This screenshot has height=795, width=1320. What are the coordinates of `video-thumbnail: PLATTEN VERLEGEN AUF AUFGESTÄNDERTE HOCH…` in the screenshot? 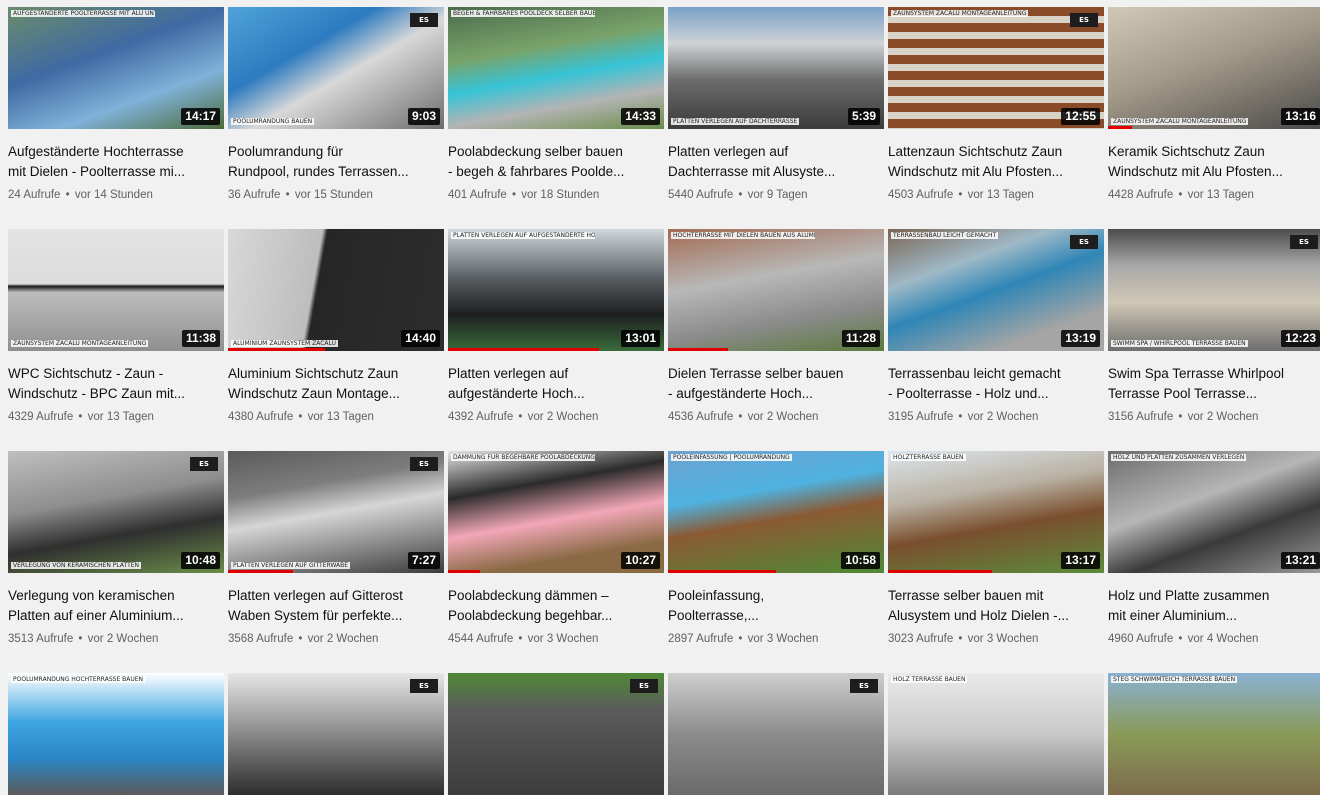 It's located at (556, 290).